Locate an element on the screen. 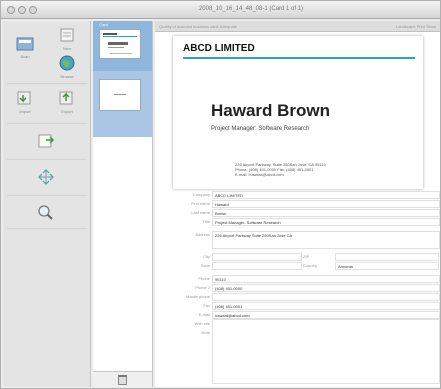 The image size is (441, 389). export-label: Export is located at coordinates (67, 111).